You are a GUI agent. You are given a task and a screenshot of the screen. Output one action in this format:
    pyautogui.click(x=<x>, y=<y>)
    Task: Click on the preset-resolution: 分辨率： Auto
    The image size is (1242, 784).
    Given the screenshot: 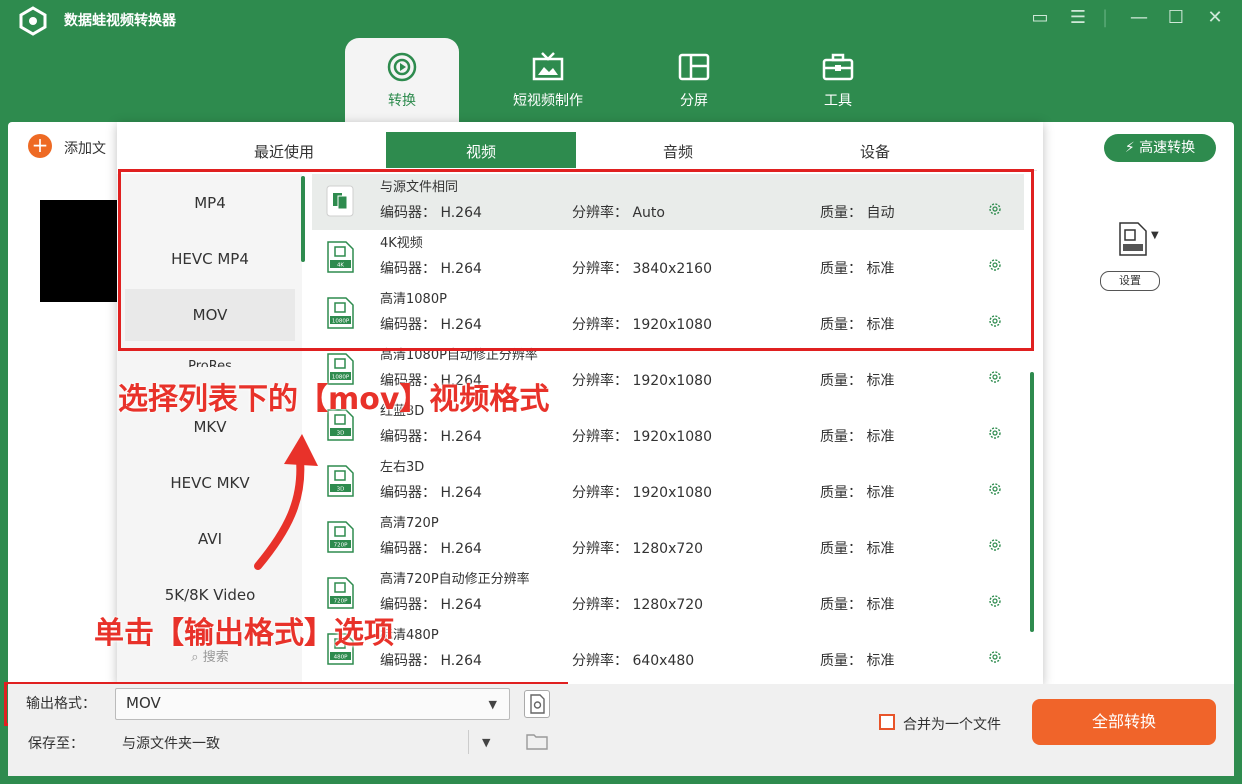 What is the action you would take?
    pyautogui.click(x=618, y=213)
    